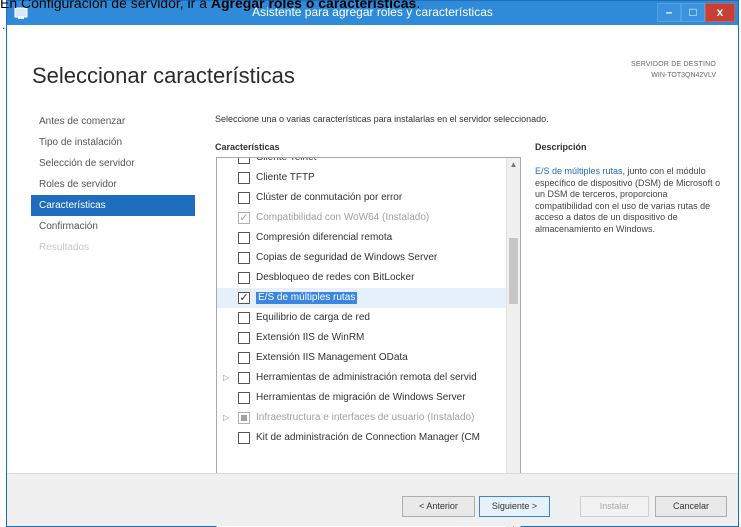  Describe the element at coordinates (105, 5) in the screenshot. I see `caption-prefix: En Configuración de servidor, ir a` at that location.